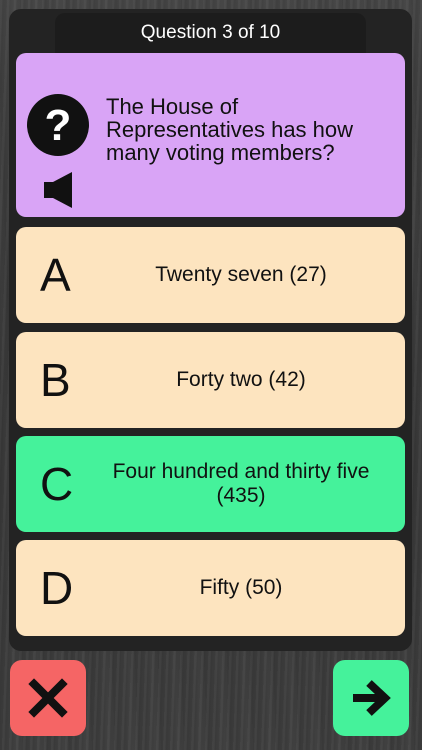  I want to click on question-progress-label: Question 3 of 10, so click(210, 32).